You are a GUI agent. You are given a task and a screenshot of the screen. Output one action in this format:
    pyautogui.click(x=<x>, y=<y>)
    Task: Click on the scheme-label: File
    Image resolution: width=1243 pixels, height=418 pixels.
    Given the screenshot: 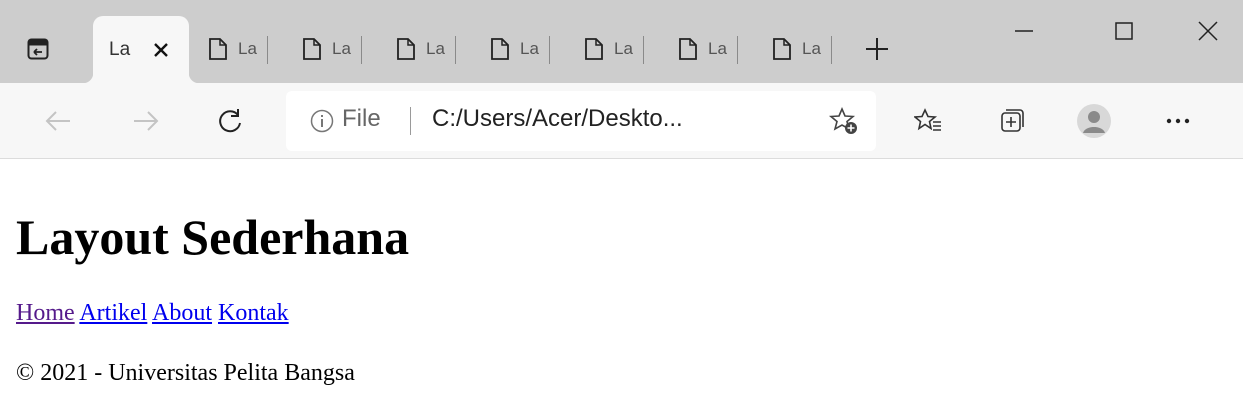 What is the action you would take?
    pyautogui.click(x=361, y=118)
    